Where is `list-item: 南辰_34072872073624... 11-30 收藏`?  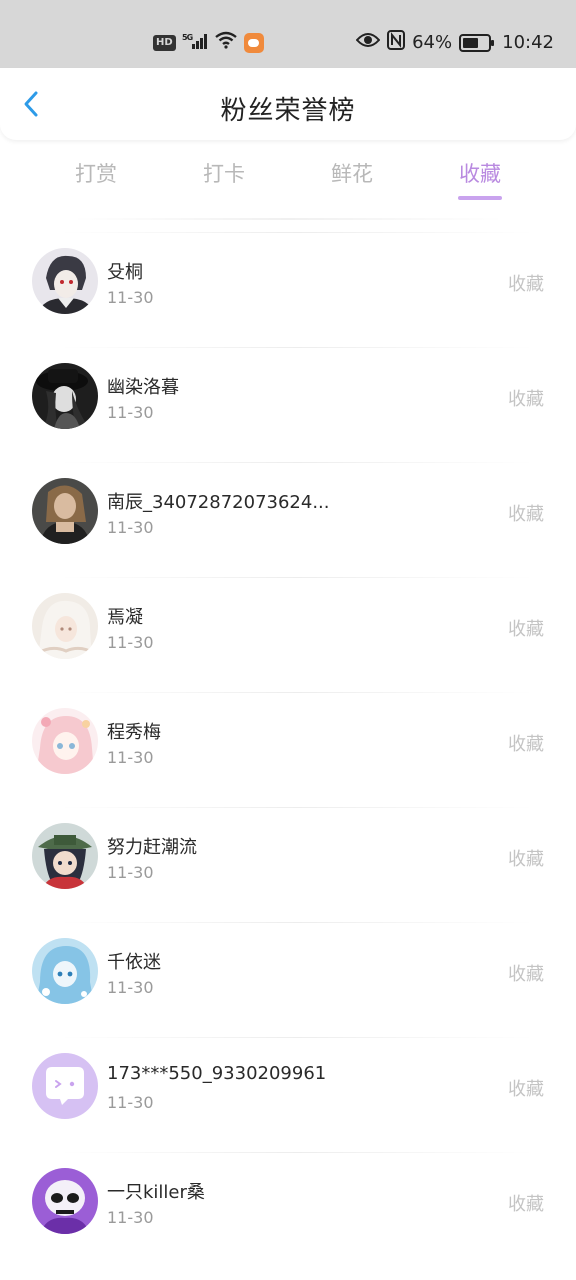 list-item: 南辰_34072872073624... 11-30 收藏 is located at coordinates (288, 519).